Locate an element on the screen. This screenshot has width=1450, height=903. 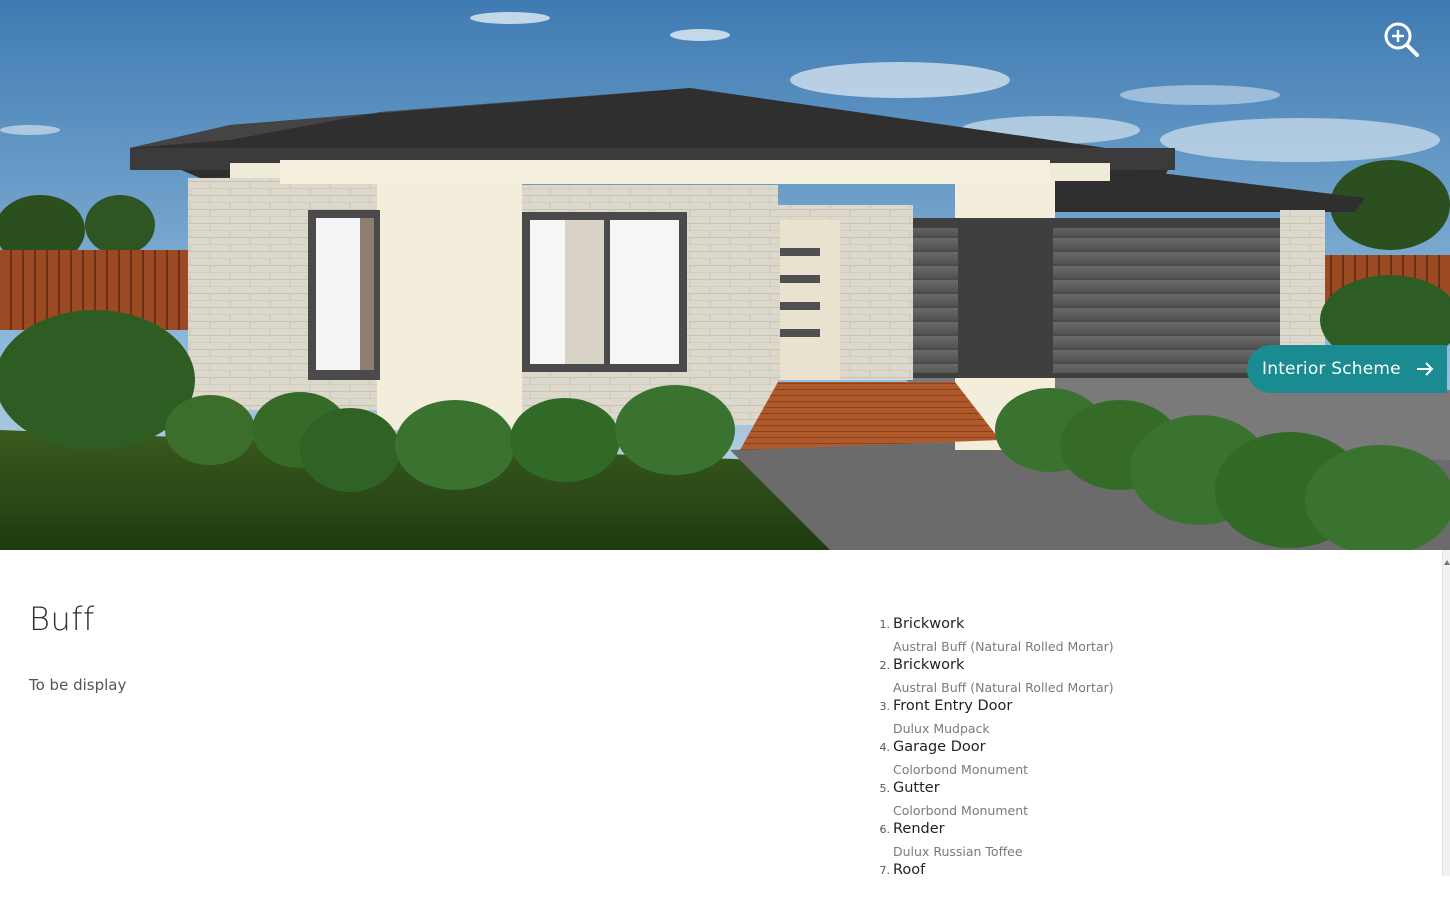
spec-name: Garage Door is located at coordinates (939, 747).